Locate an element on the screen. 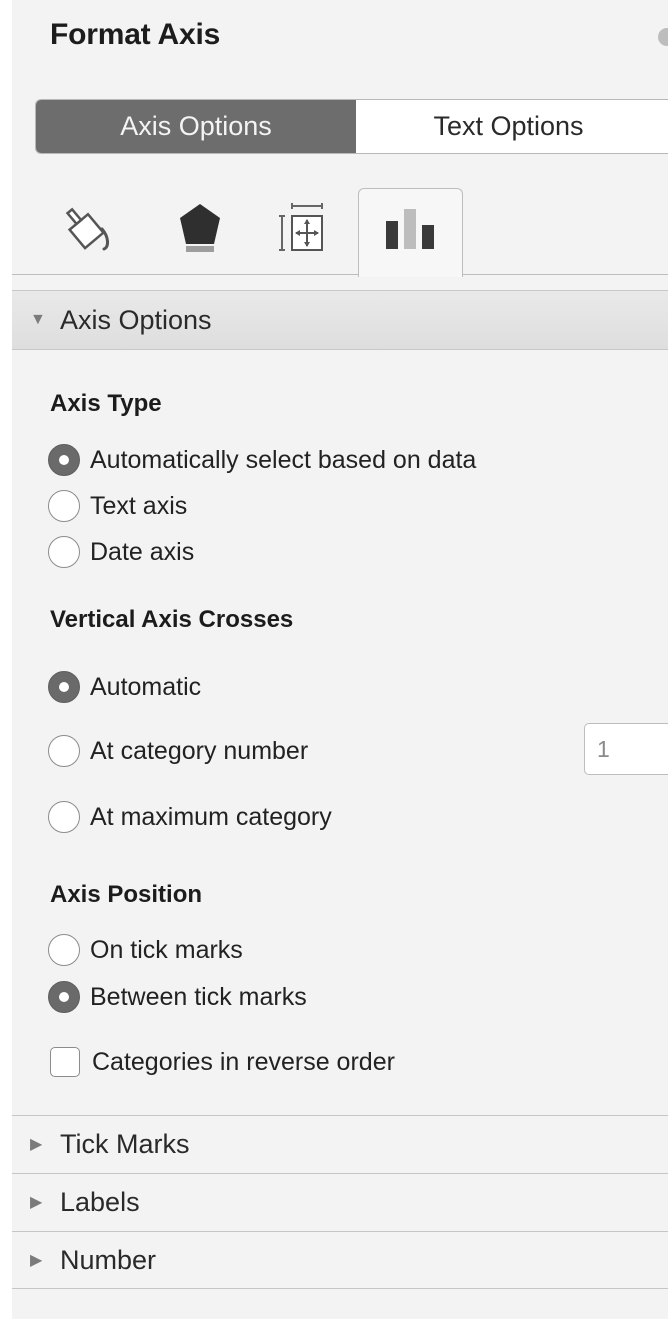 This screenshot has height=1319, width=668. radio-text-axis: Text axis is located at coordinates (117, 506).